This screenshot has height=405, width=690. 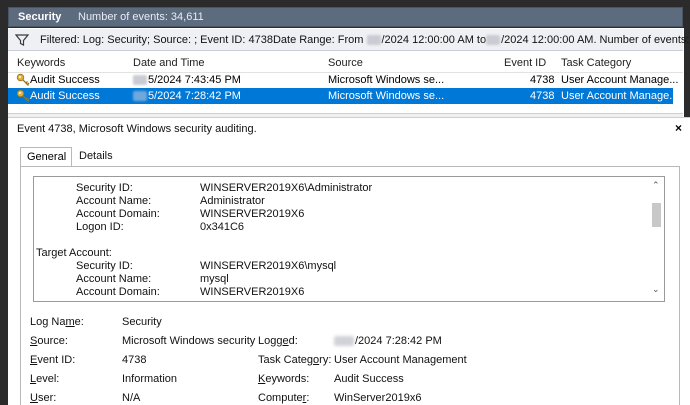 What do you see at coordinates (656, 215) in the screenshot?
I see `scroll-thumb` at bounding box center [656, 215].